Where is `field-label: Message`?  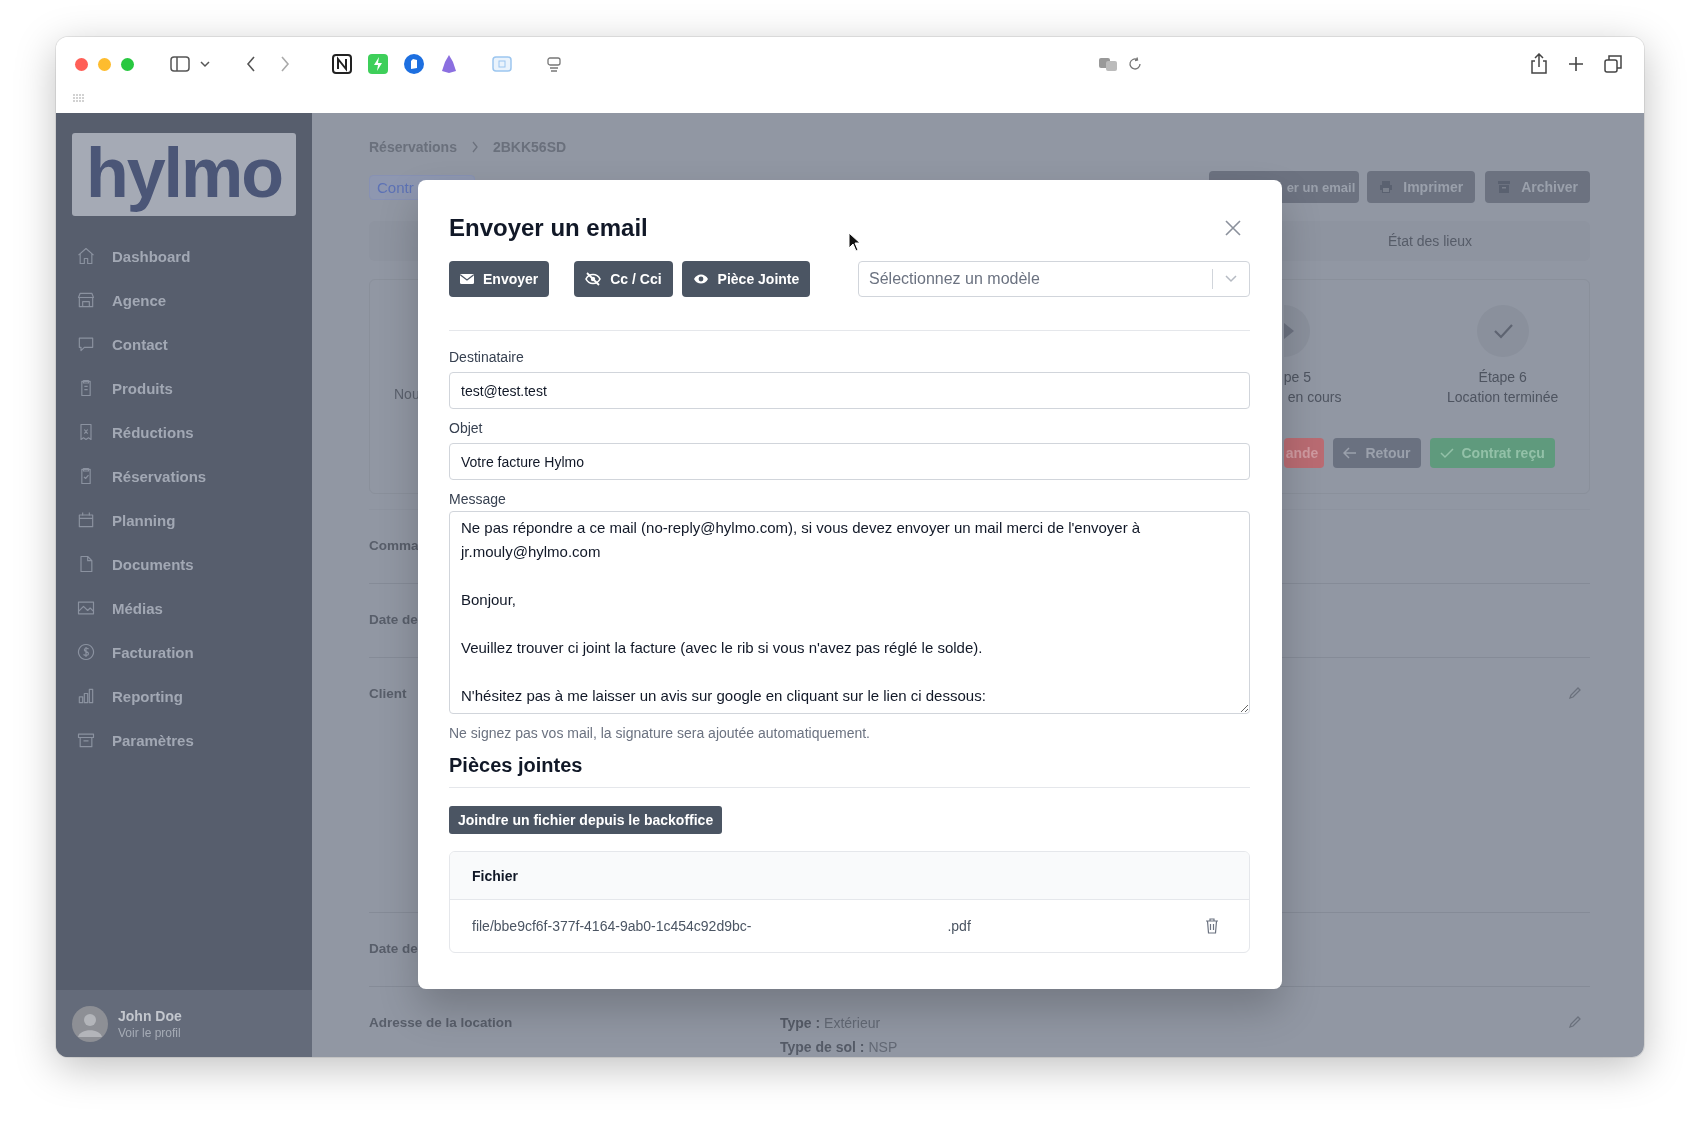
field-label: Message is located at coordinates (478, 499).